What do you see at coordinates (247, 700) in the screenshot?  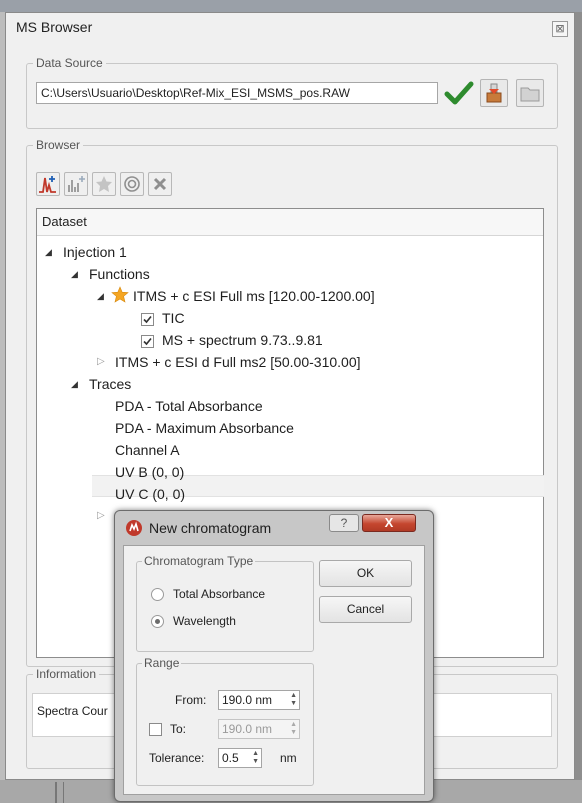 I see `from-value: 190.0 nm` at bounding box center [247, 700].